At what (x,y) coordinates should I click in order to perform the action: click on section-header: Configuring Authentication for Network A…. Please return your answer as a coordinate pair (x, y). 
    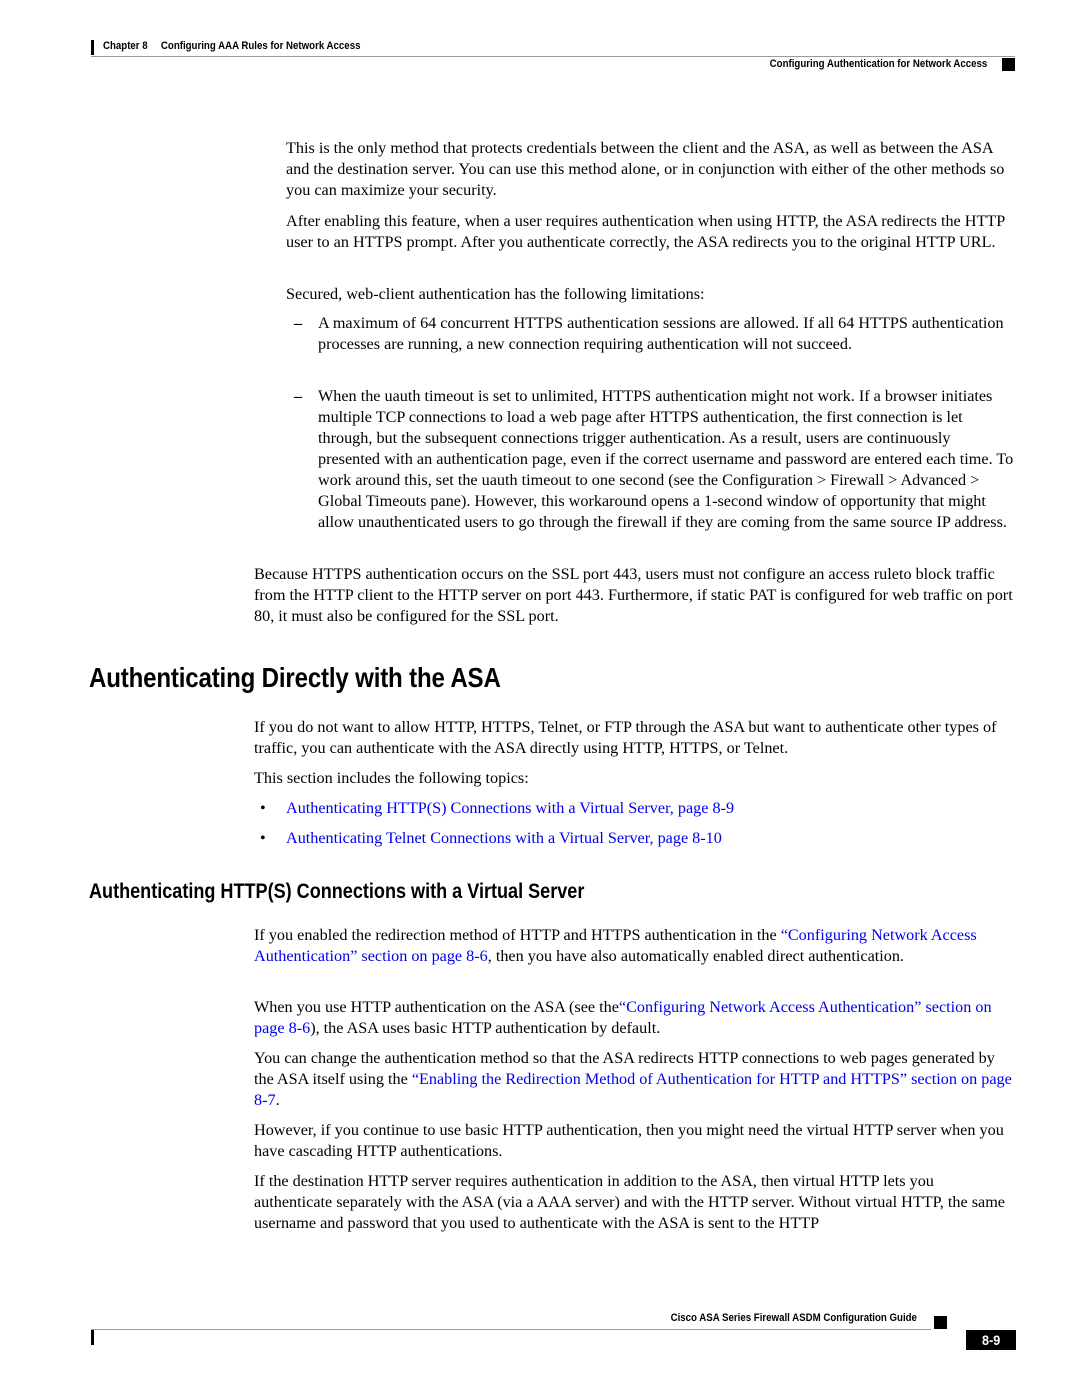
    Looking at the image, I should click on (878, 64).